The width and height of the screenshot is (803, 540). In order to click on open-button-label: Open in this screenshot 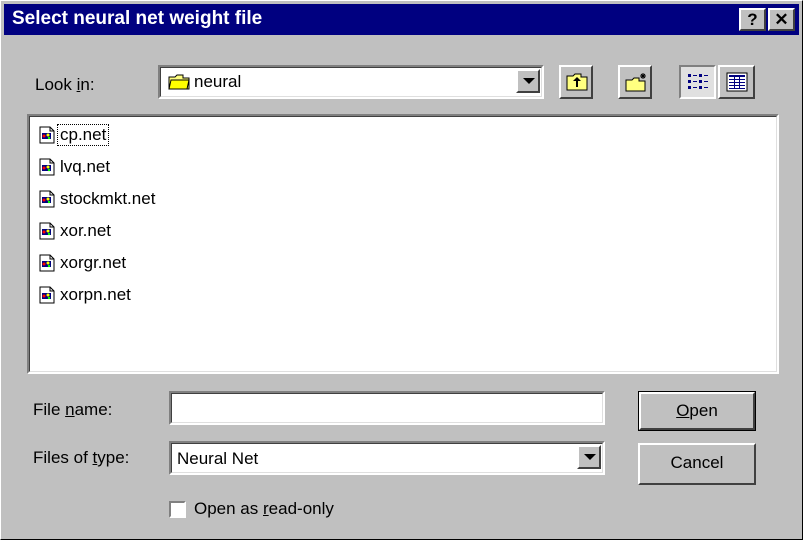, I will do `click(697, 410)`.